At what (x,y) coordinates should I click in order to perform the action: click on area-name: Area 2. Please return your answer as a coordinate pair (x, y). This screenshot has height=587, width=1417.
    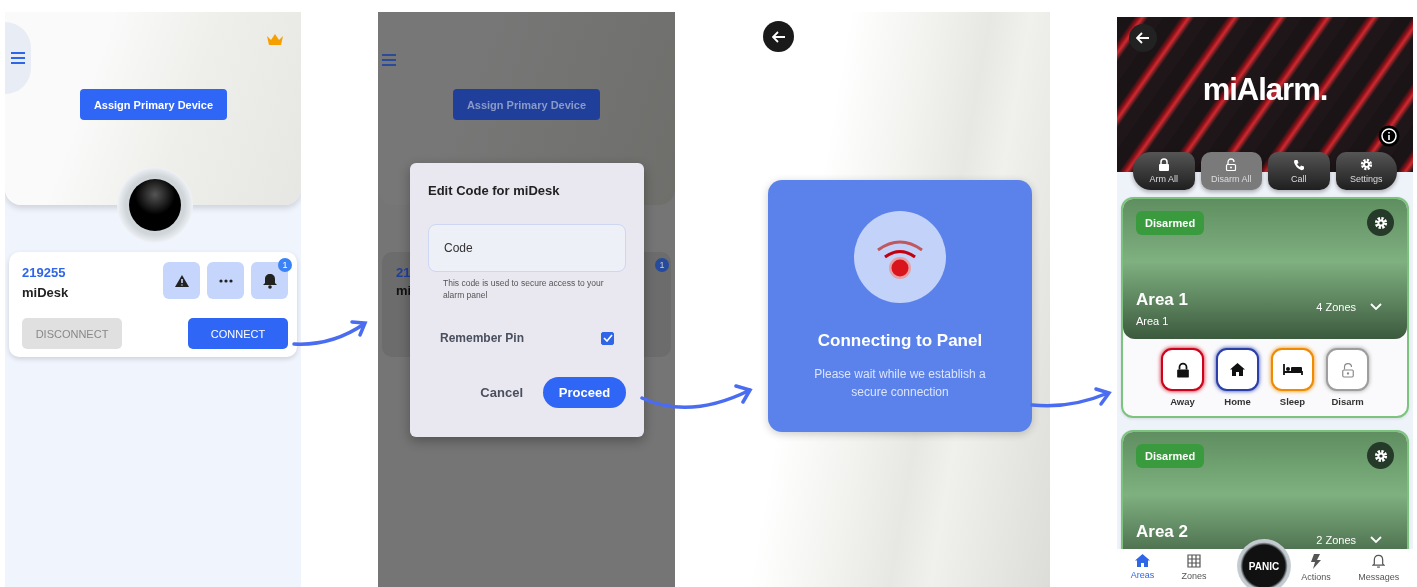
    Looking at the image, I should click on (1162, 532).